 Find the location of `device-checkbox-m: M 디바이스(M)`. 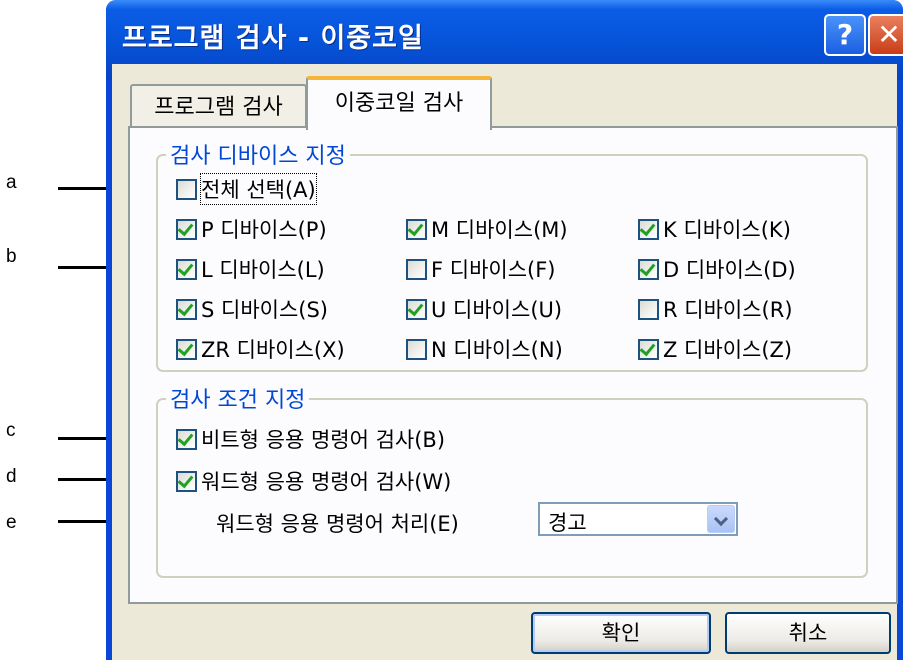

device-checkbox-m: M 디바이스(M) is located at coordinates (487, 229).